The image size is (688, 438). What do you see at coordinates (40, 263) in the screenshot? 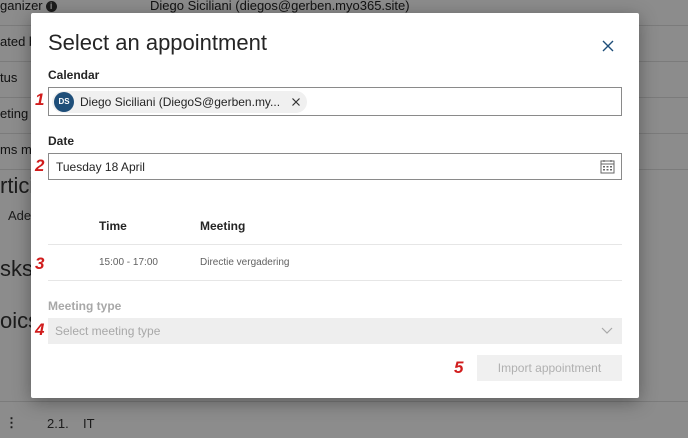
I see `step-marker-3: 3` at bounding box center [40, 263].